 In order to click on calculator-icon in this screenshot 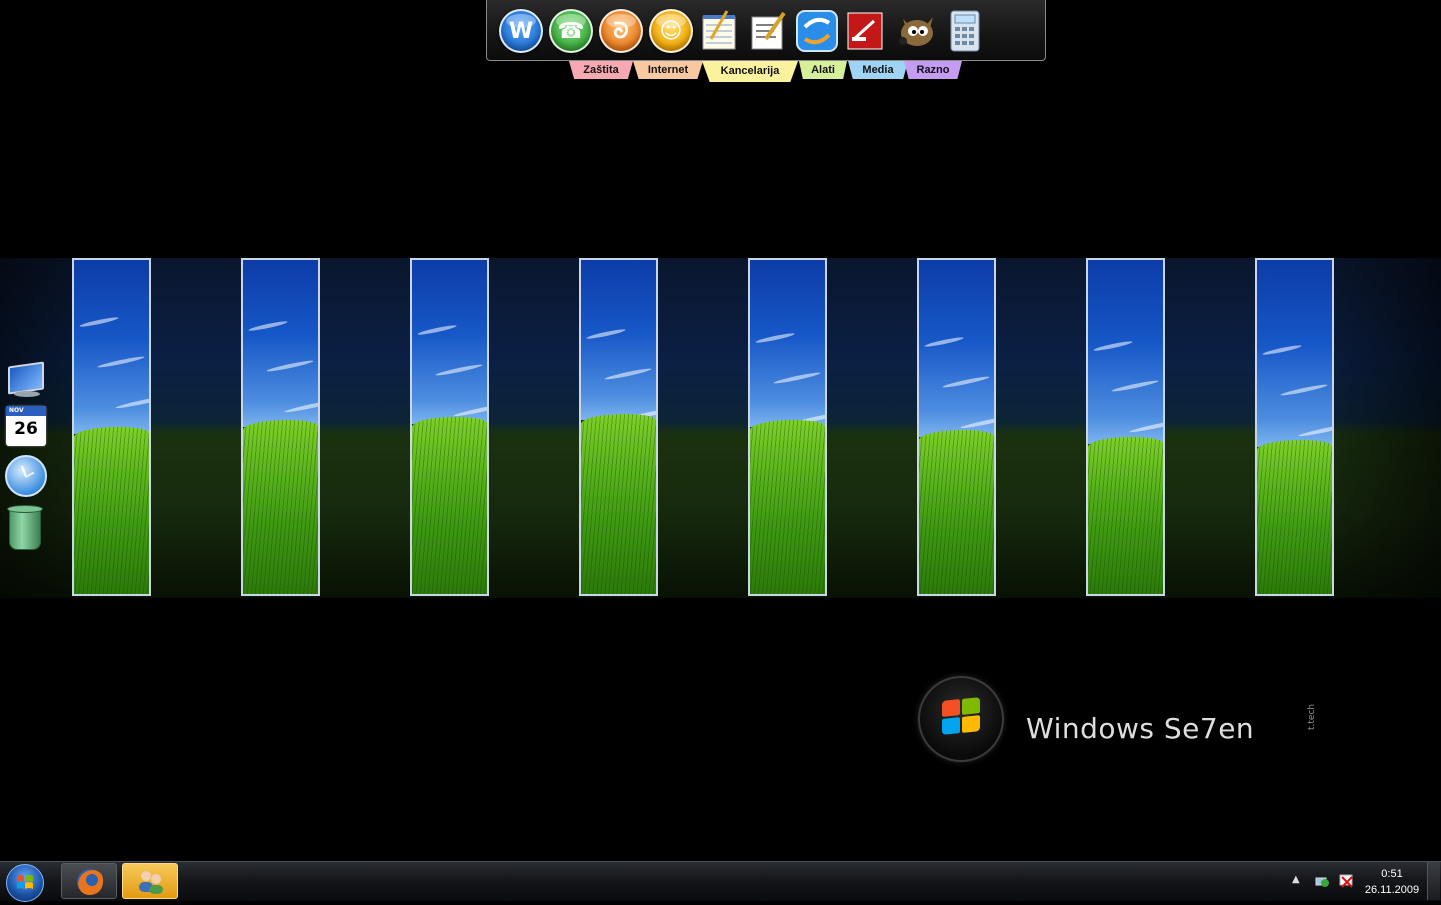, I will do `click(965, 31)`.